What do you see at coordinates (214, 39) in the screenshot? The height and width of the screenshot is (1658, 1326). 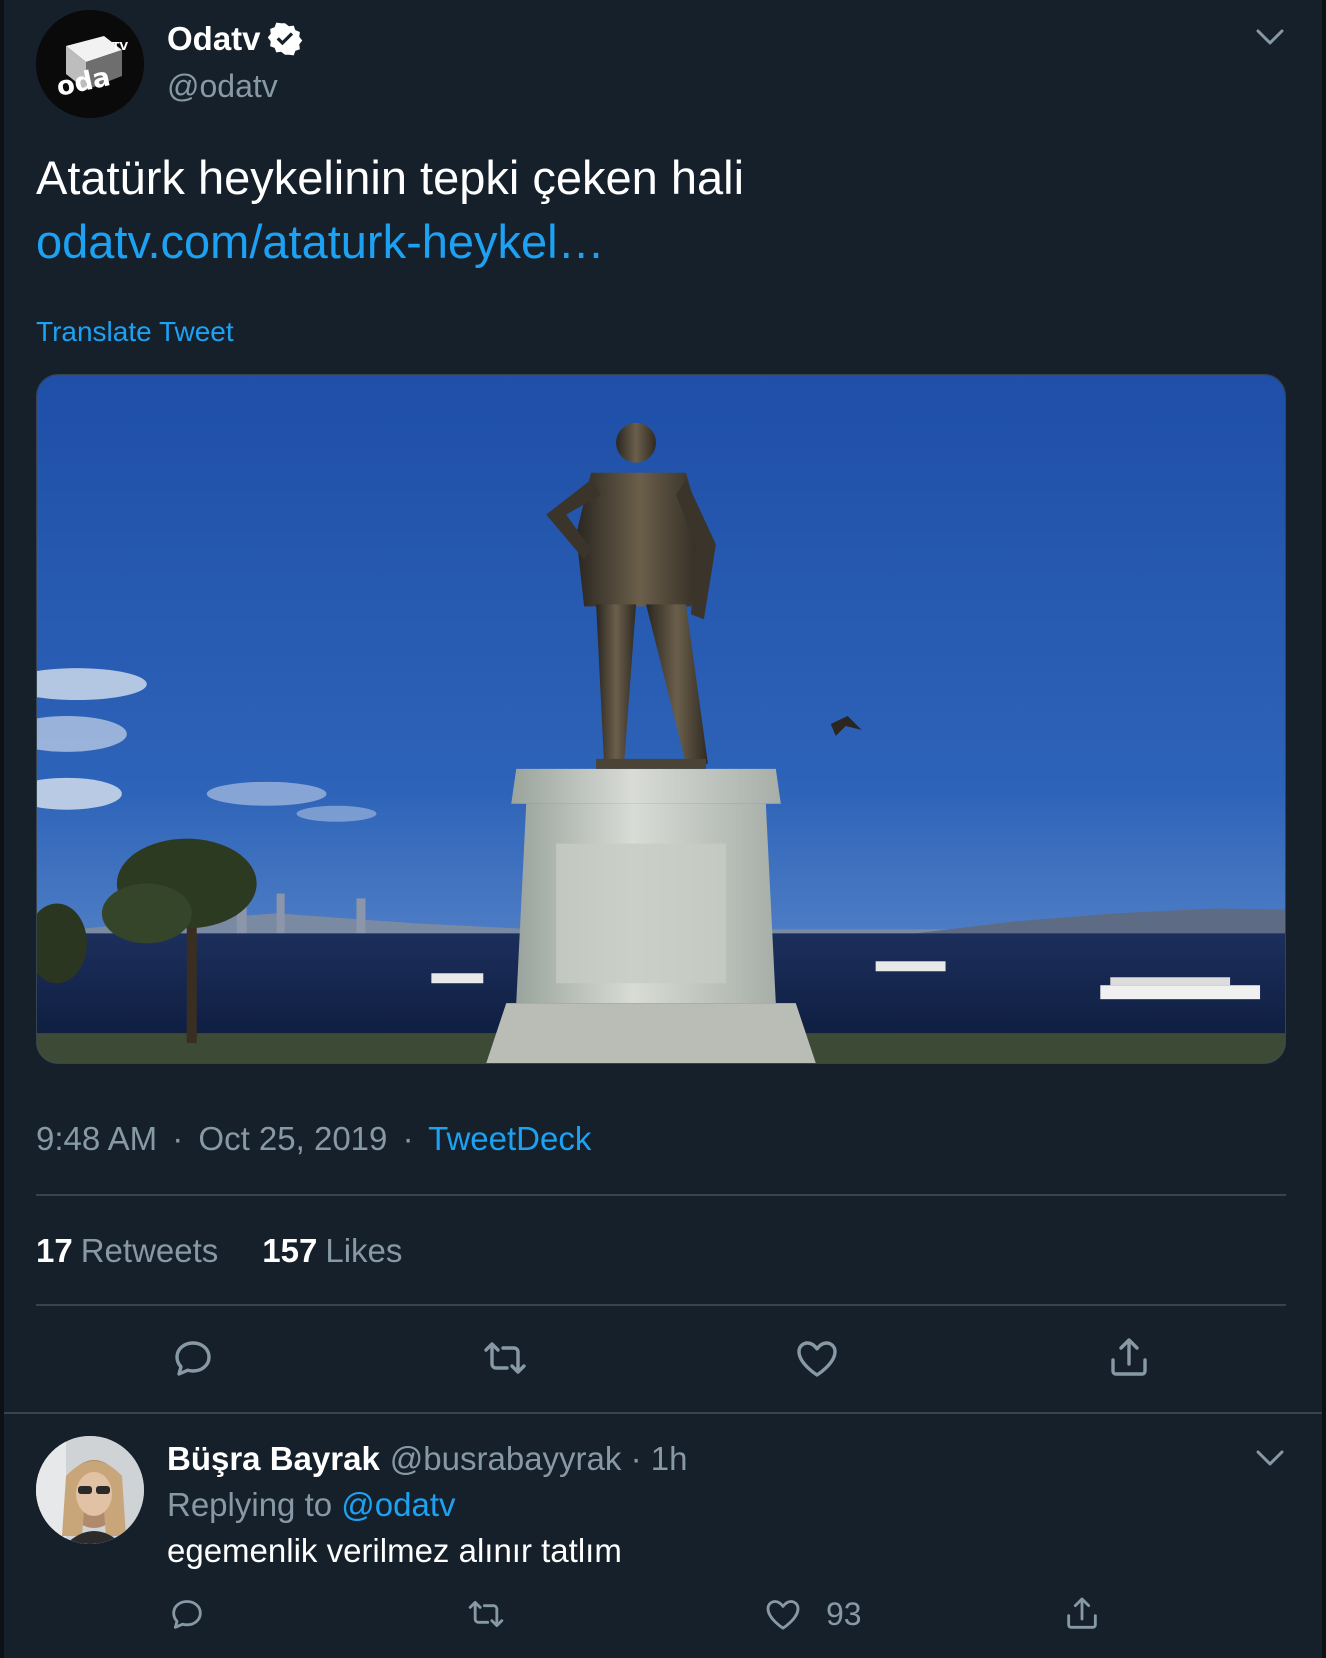 I see `author-display-name: Odatv` at bounding box center [214, 39].